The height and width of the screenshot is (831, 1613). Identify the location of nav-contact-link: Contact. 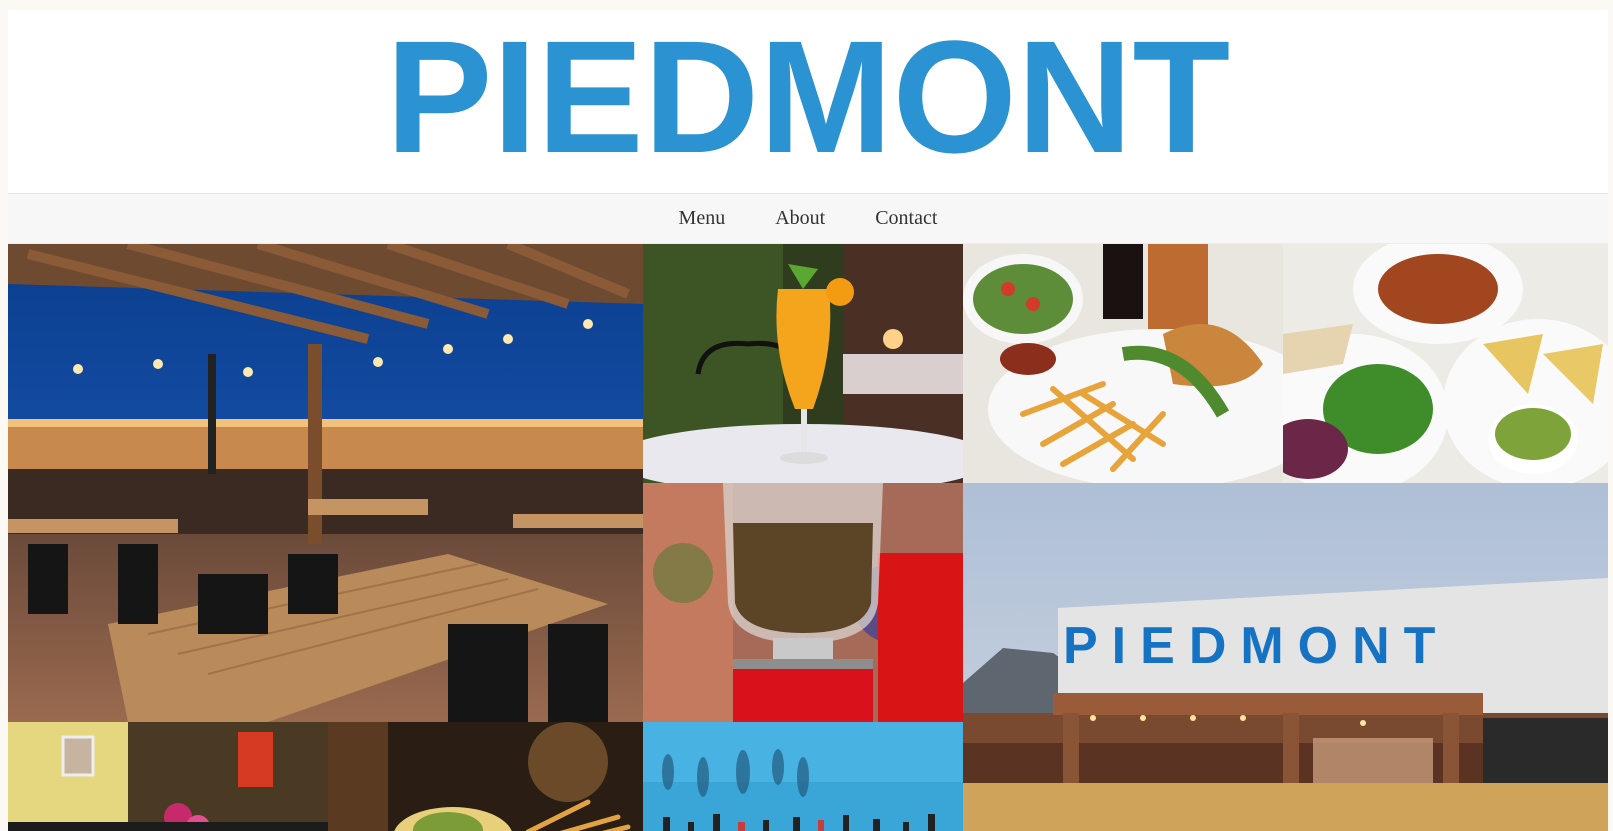
(906, 218).